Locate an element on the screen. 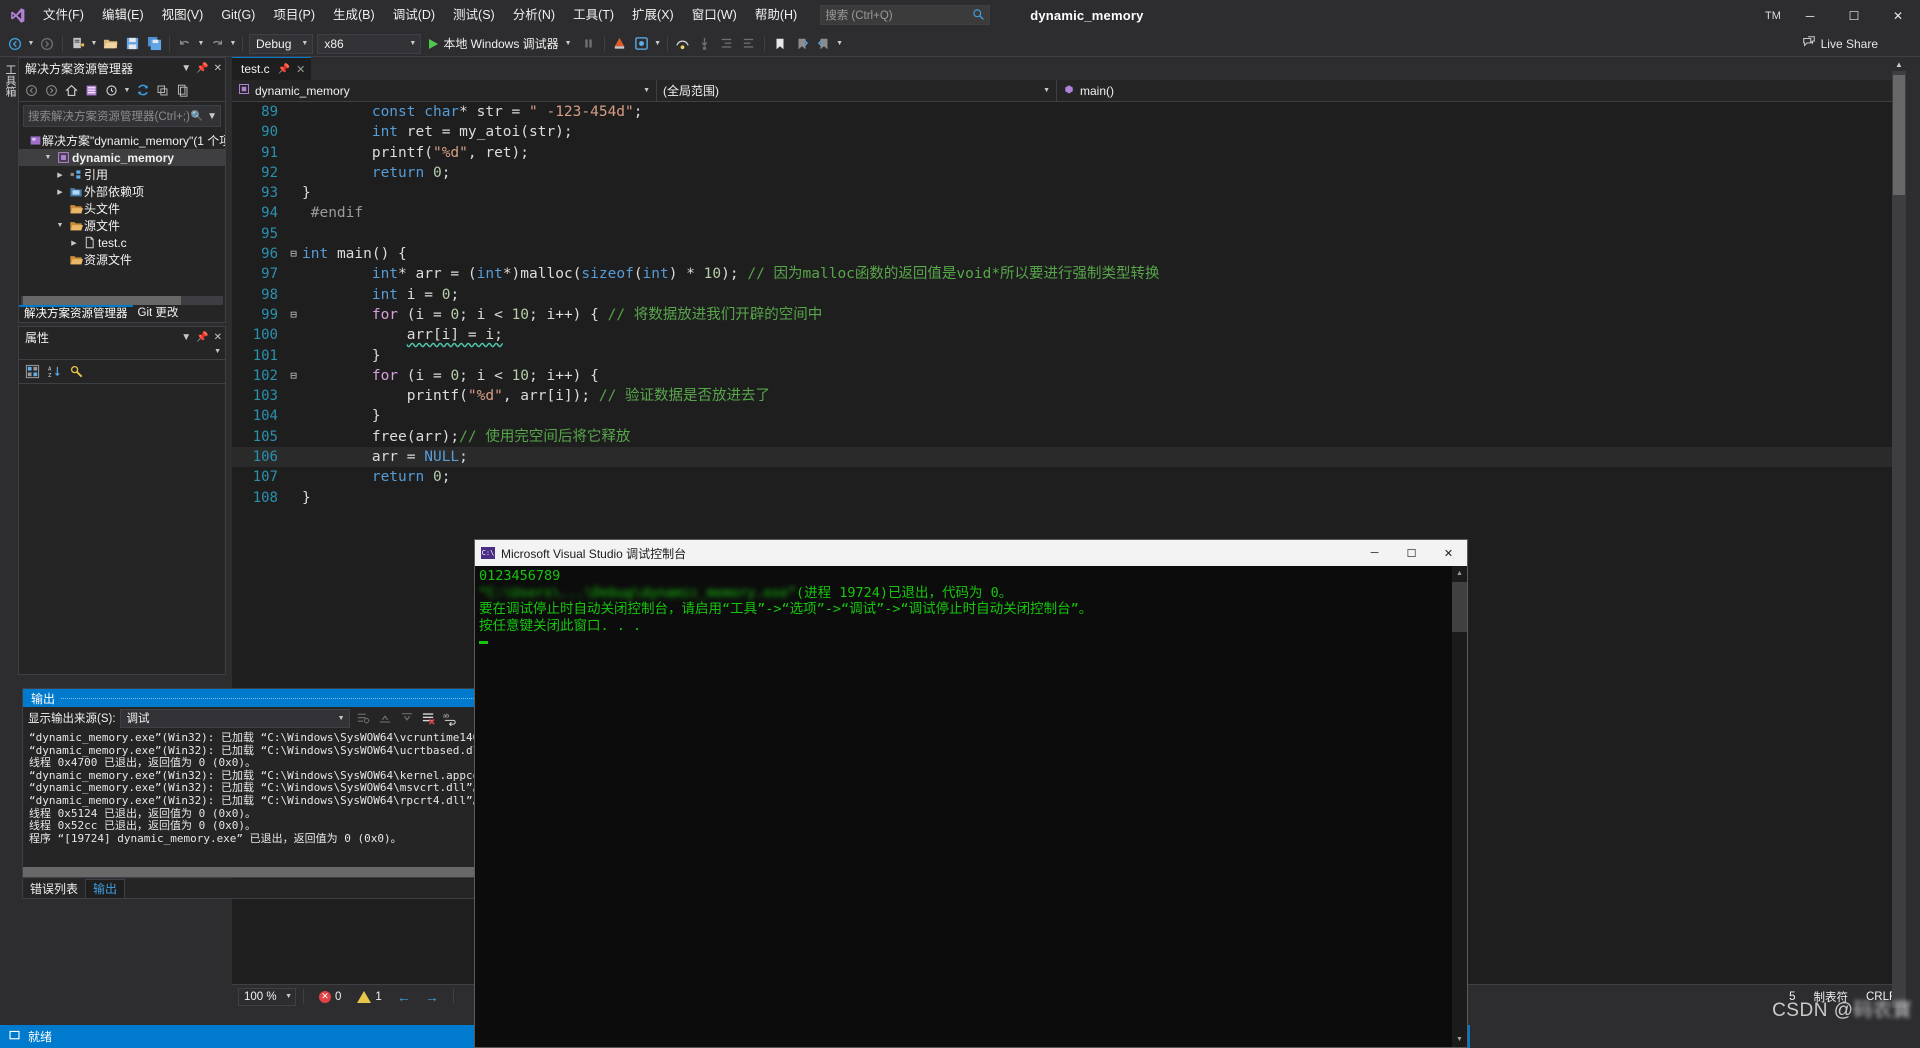 This screenshot has width=1920, height=1048. clear-output-icon is located at coordinates (429, 718).